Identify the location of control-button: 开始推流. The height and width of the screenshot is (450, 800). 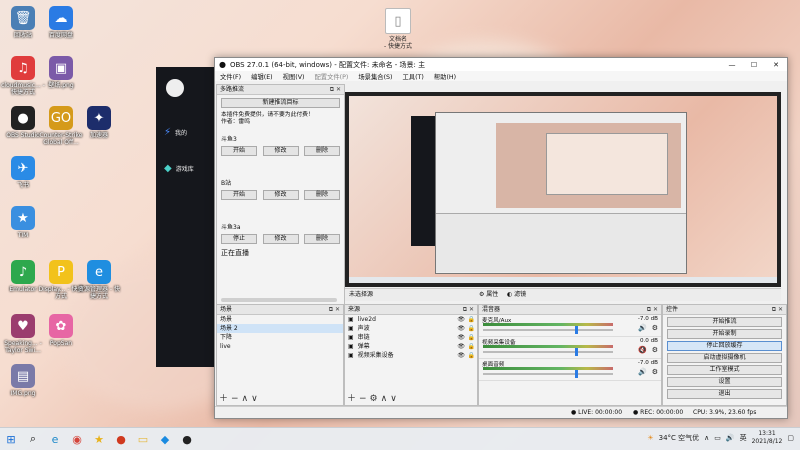
(724, 322).